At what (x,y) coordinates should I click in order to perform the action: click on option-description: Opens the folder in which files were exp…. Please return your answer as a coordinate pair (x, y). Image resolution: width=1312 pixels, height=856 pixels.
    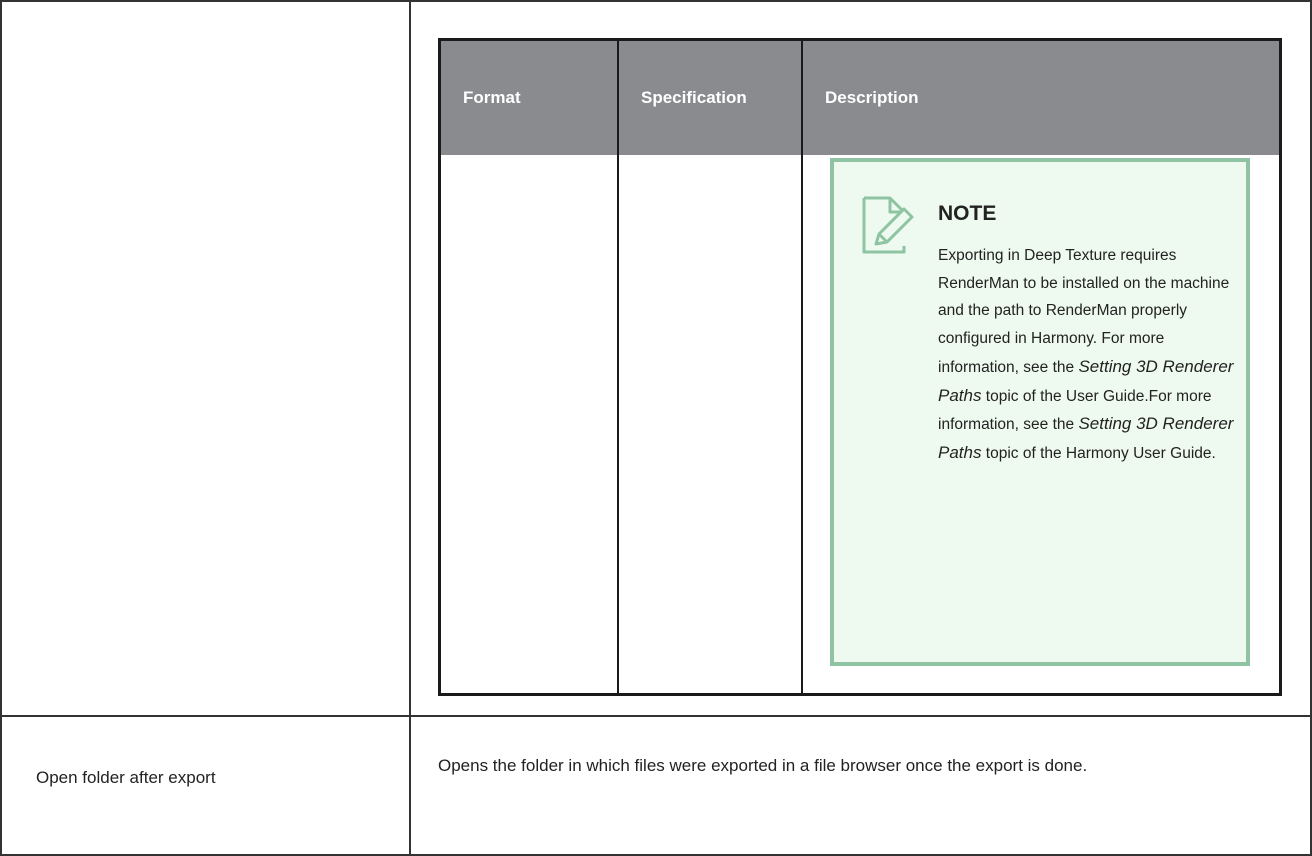
    Looking at the image, I should click on (763, 765).